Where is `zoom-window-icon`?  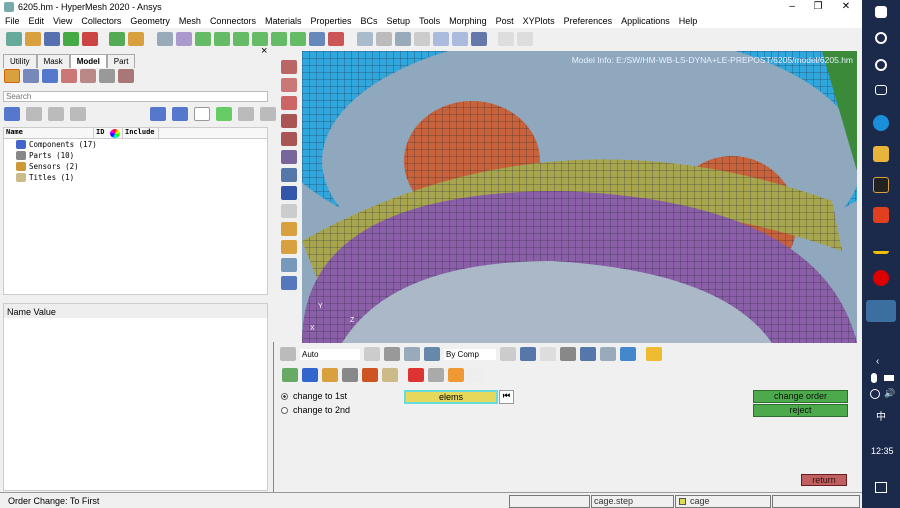 zoom-window-icon is located at coordinates (384, 39).